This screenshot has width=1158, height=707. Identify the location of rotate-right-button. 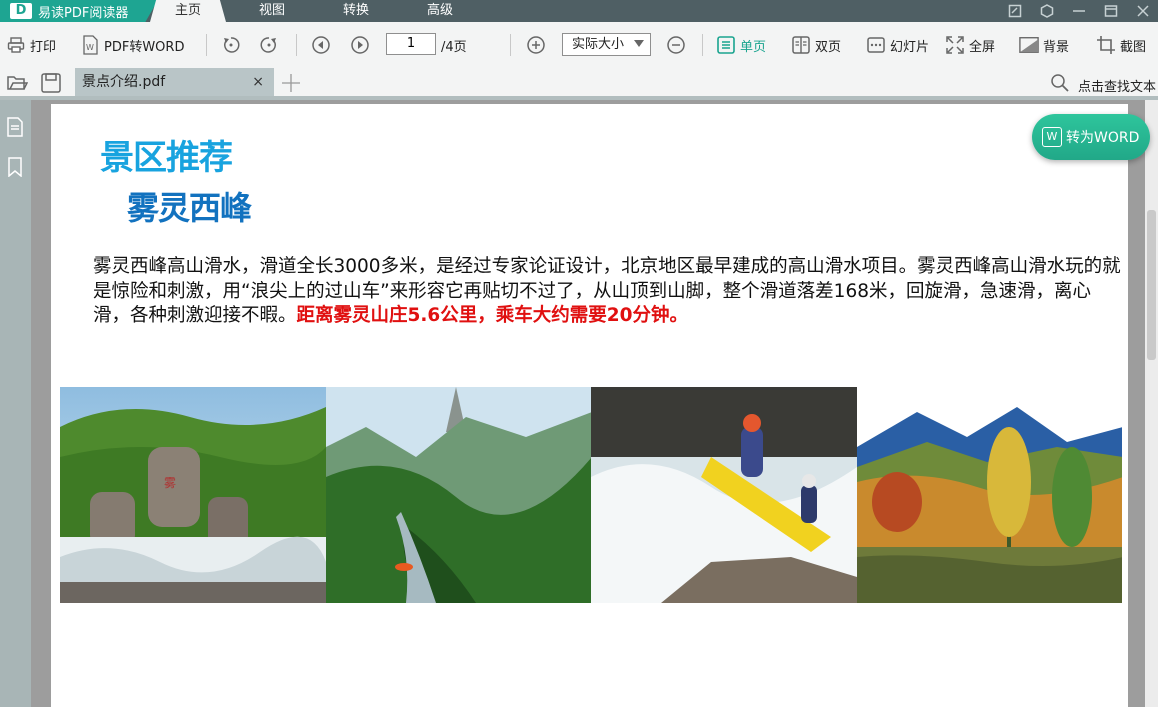
(271, 45).